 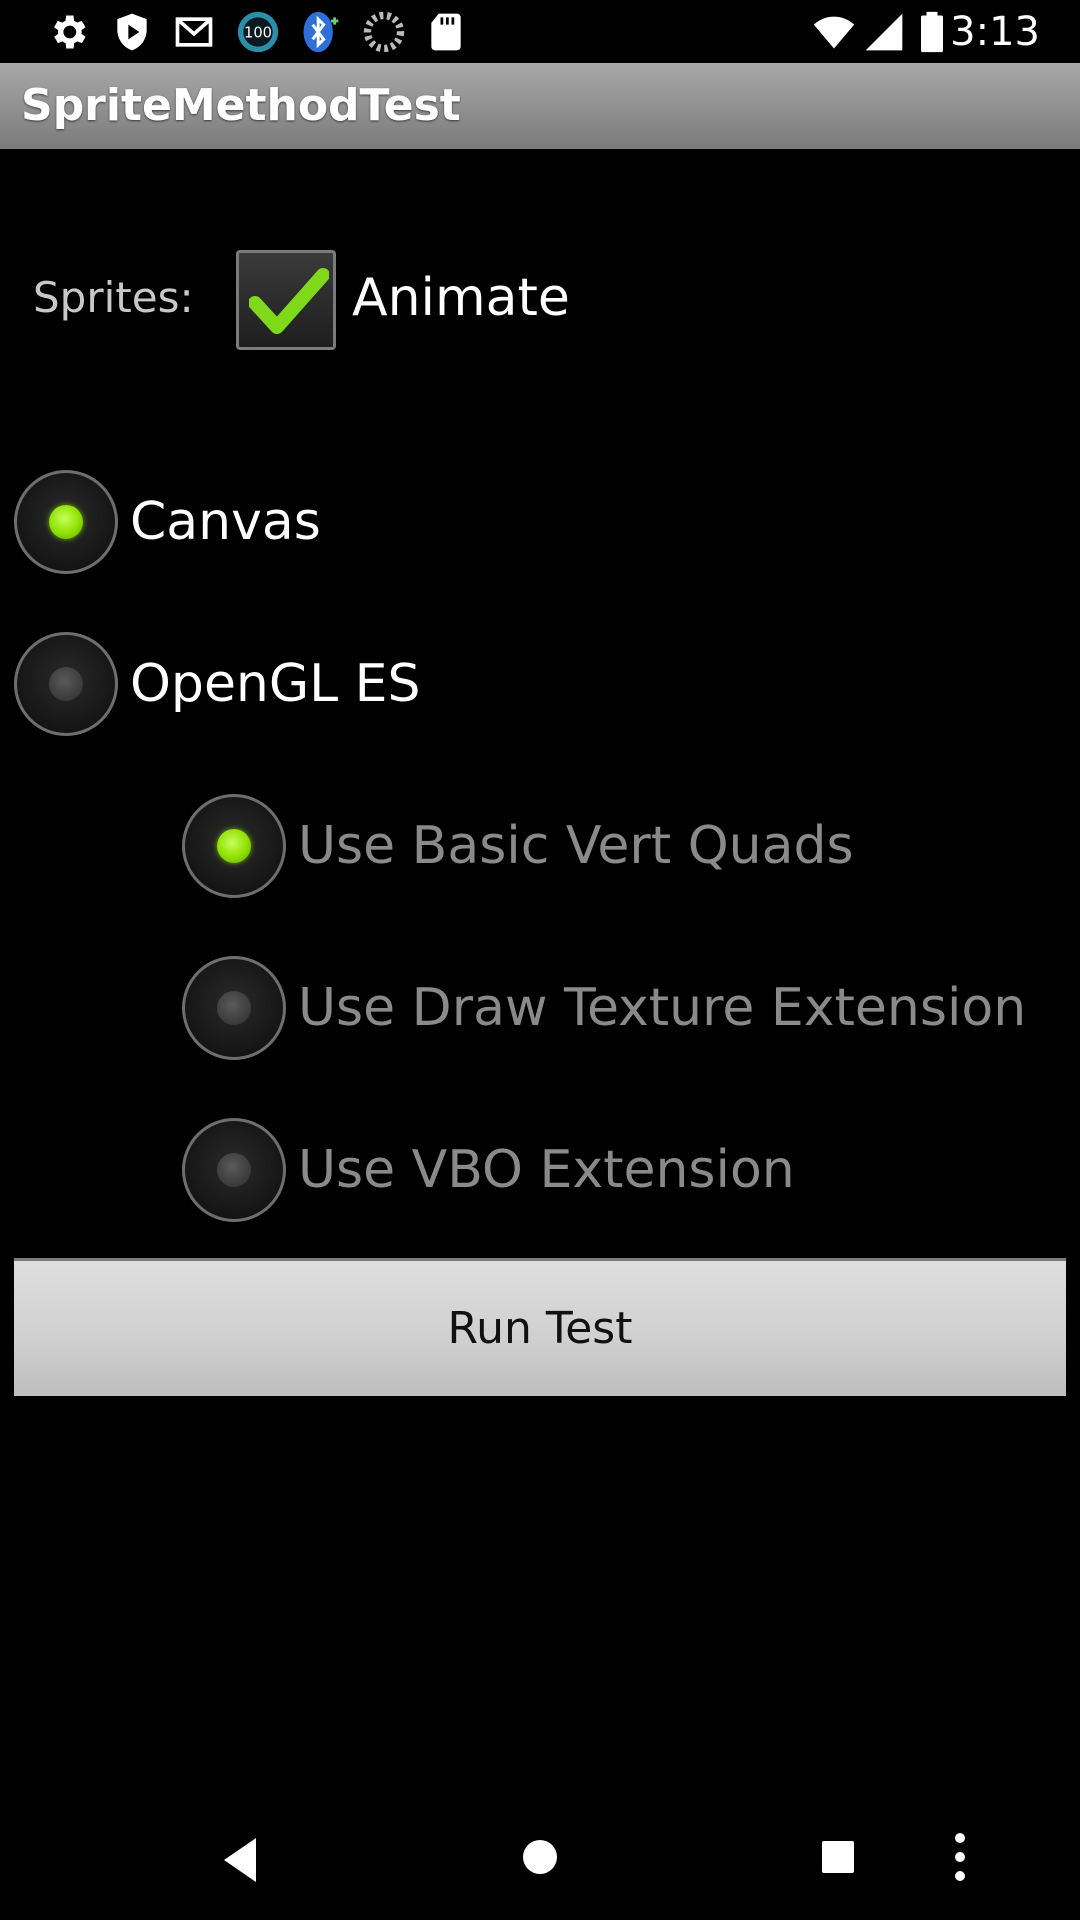 I want to click on radio-opengl-es: OpenGL ES, so click(x=314, y=684).